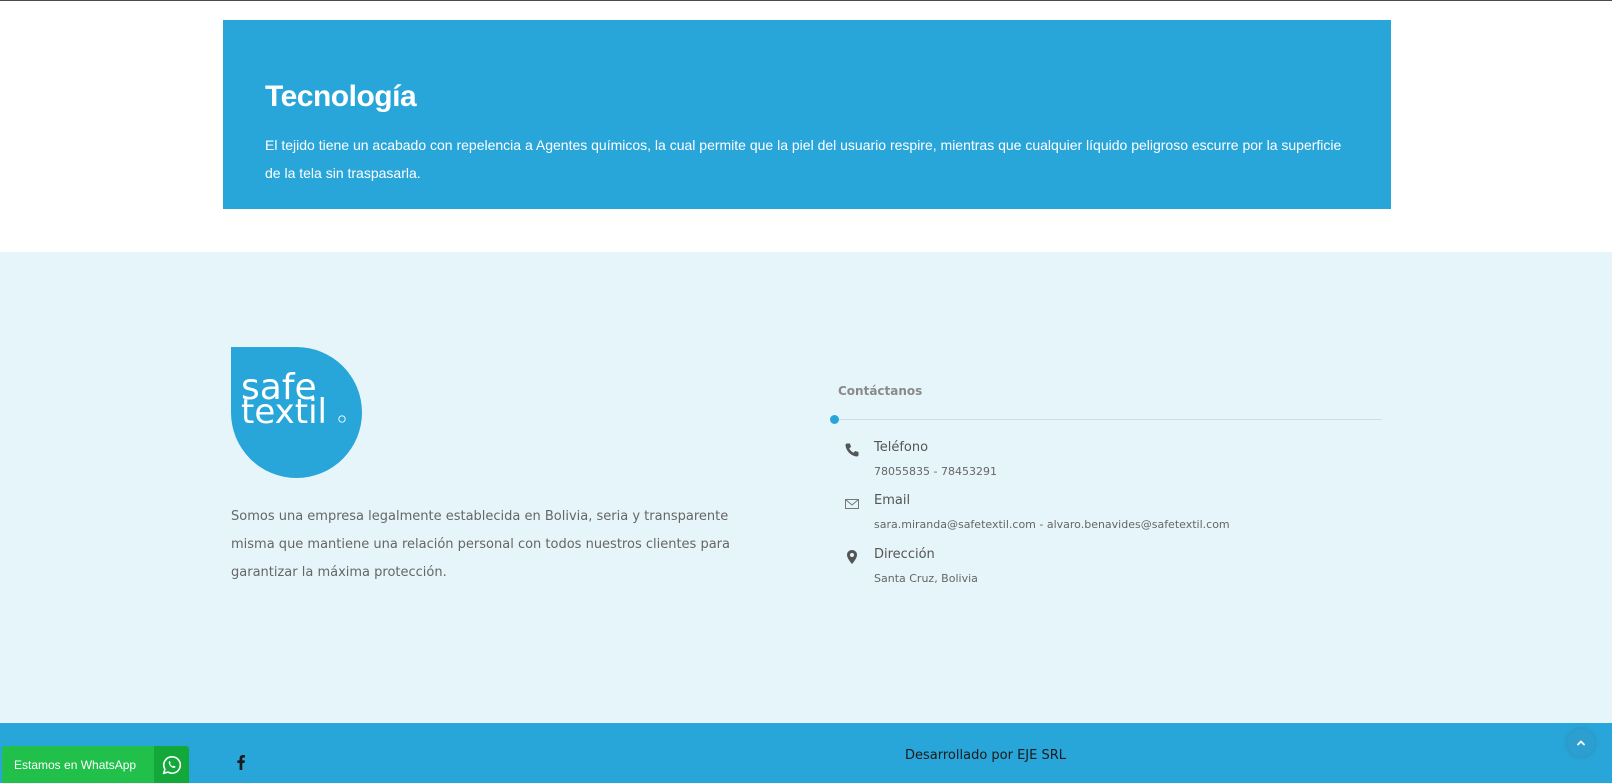 This screenshot has height=783, width=1612. I want to click on chevron-up-icon, so click(1581, 743).